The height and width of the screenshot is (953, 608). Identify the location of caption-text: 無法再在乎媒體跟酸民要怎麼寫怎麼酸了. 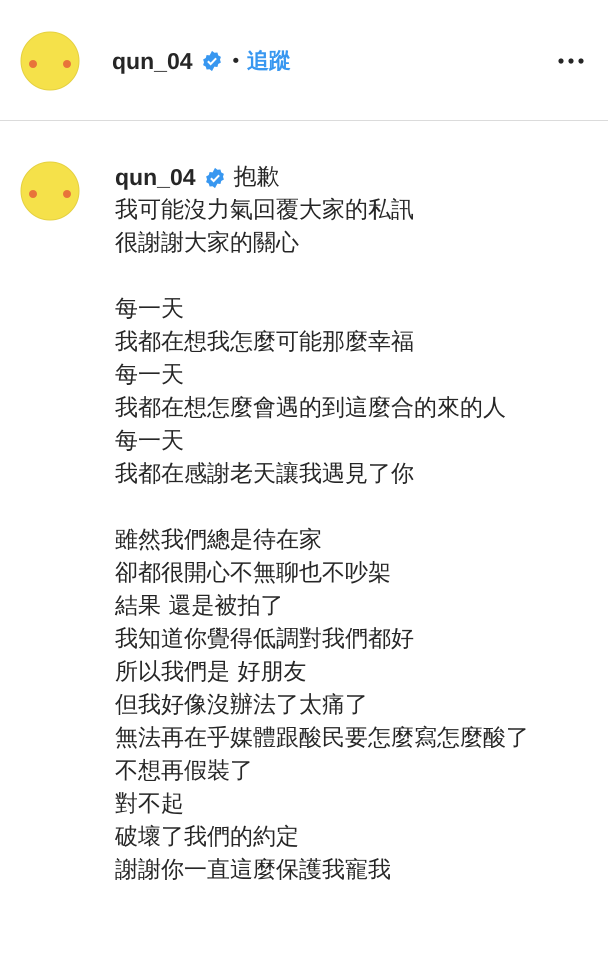
(322, 738).